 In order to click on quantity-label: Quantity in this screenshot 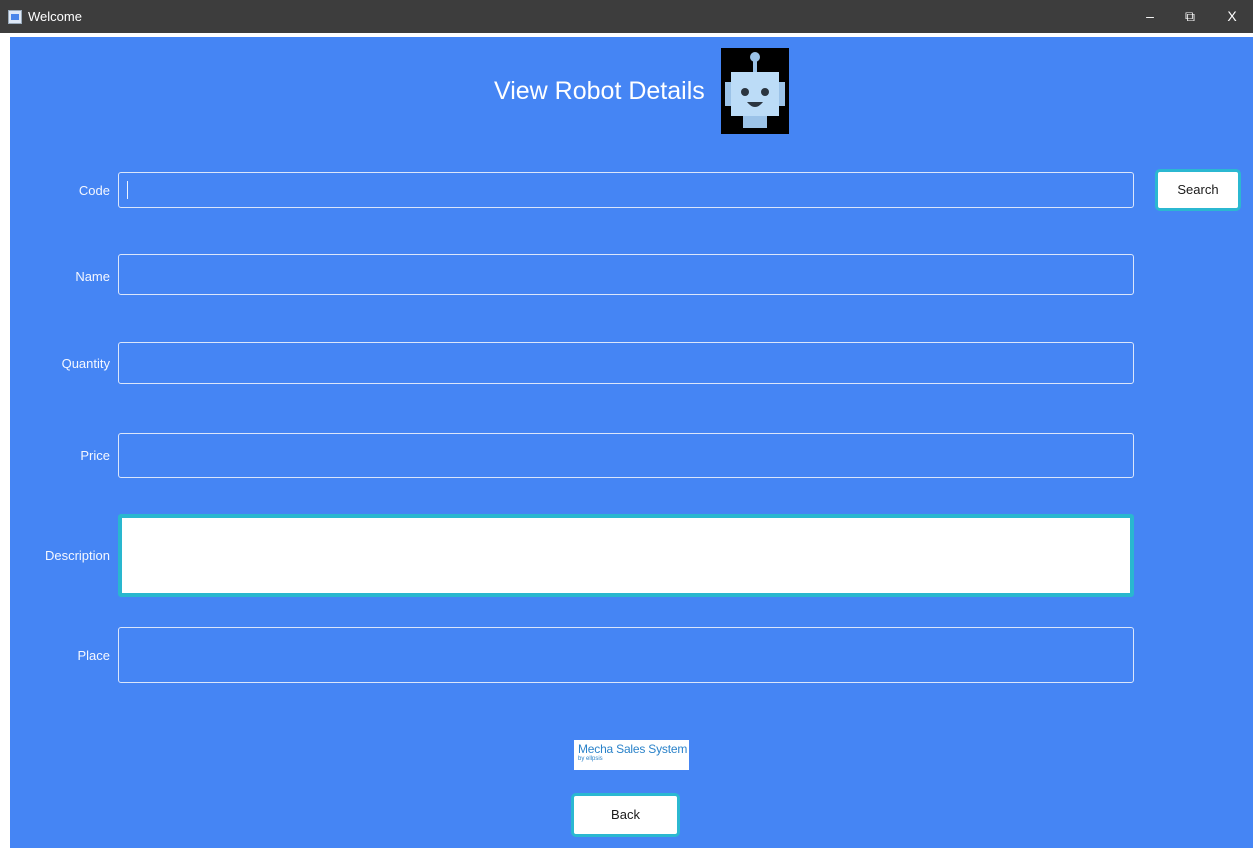, I will do `click(85, 363)`.